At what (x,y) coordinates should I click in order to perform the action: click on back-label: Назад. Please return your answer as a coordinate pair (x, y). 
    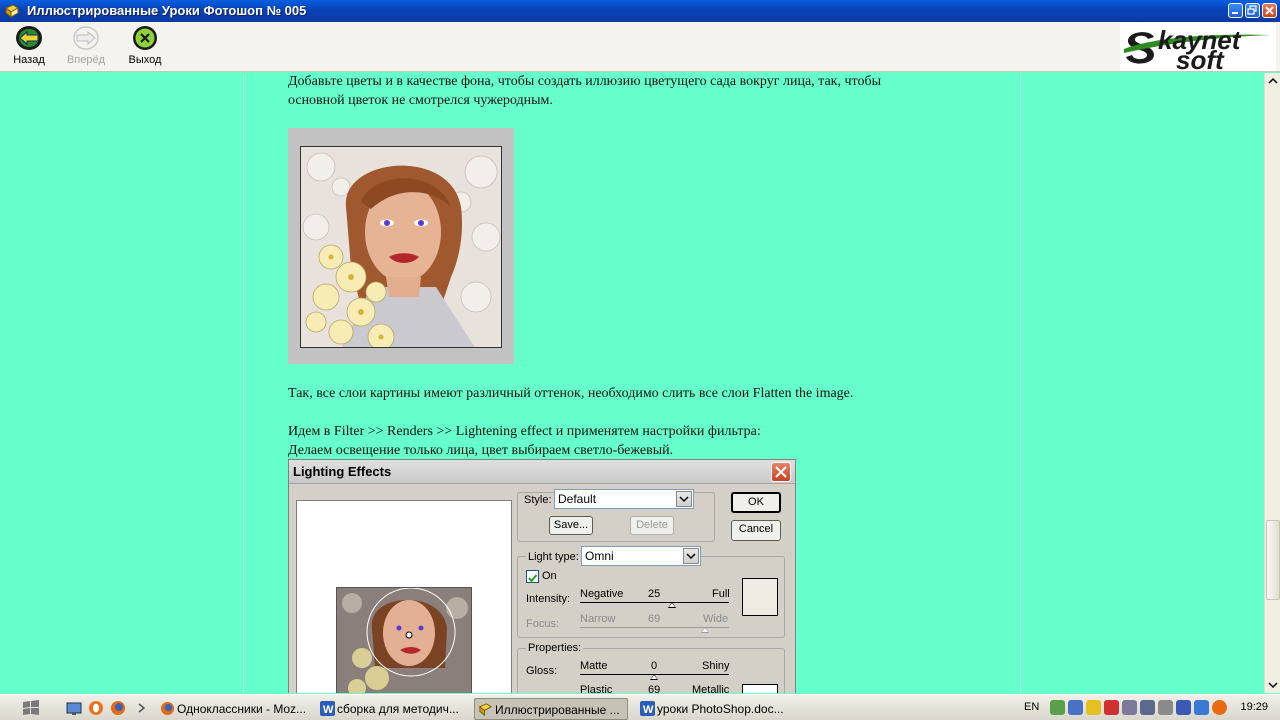
    Looking at the image, I should click on (29, 60).